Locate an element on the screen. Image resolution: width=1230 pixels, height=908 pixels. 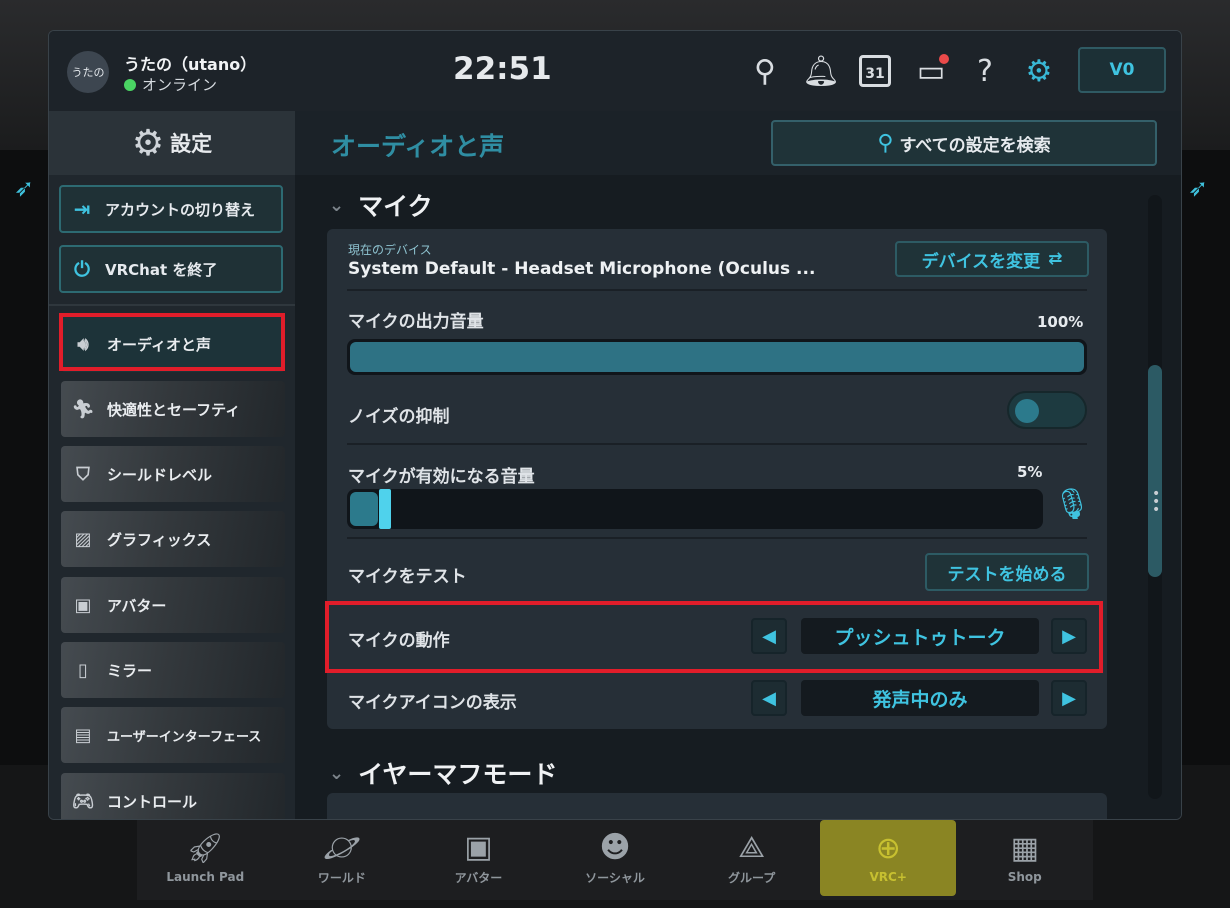
sidebar-item-shield-level: ⛉ シールドレベル is located at coordinates (173, 474).